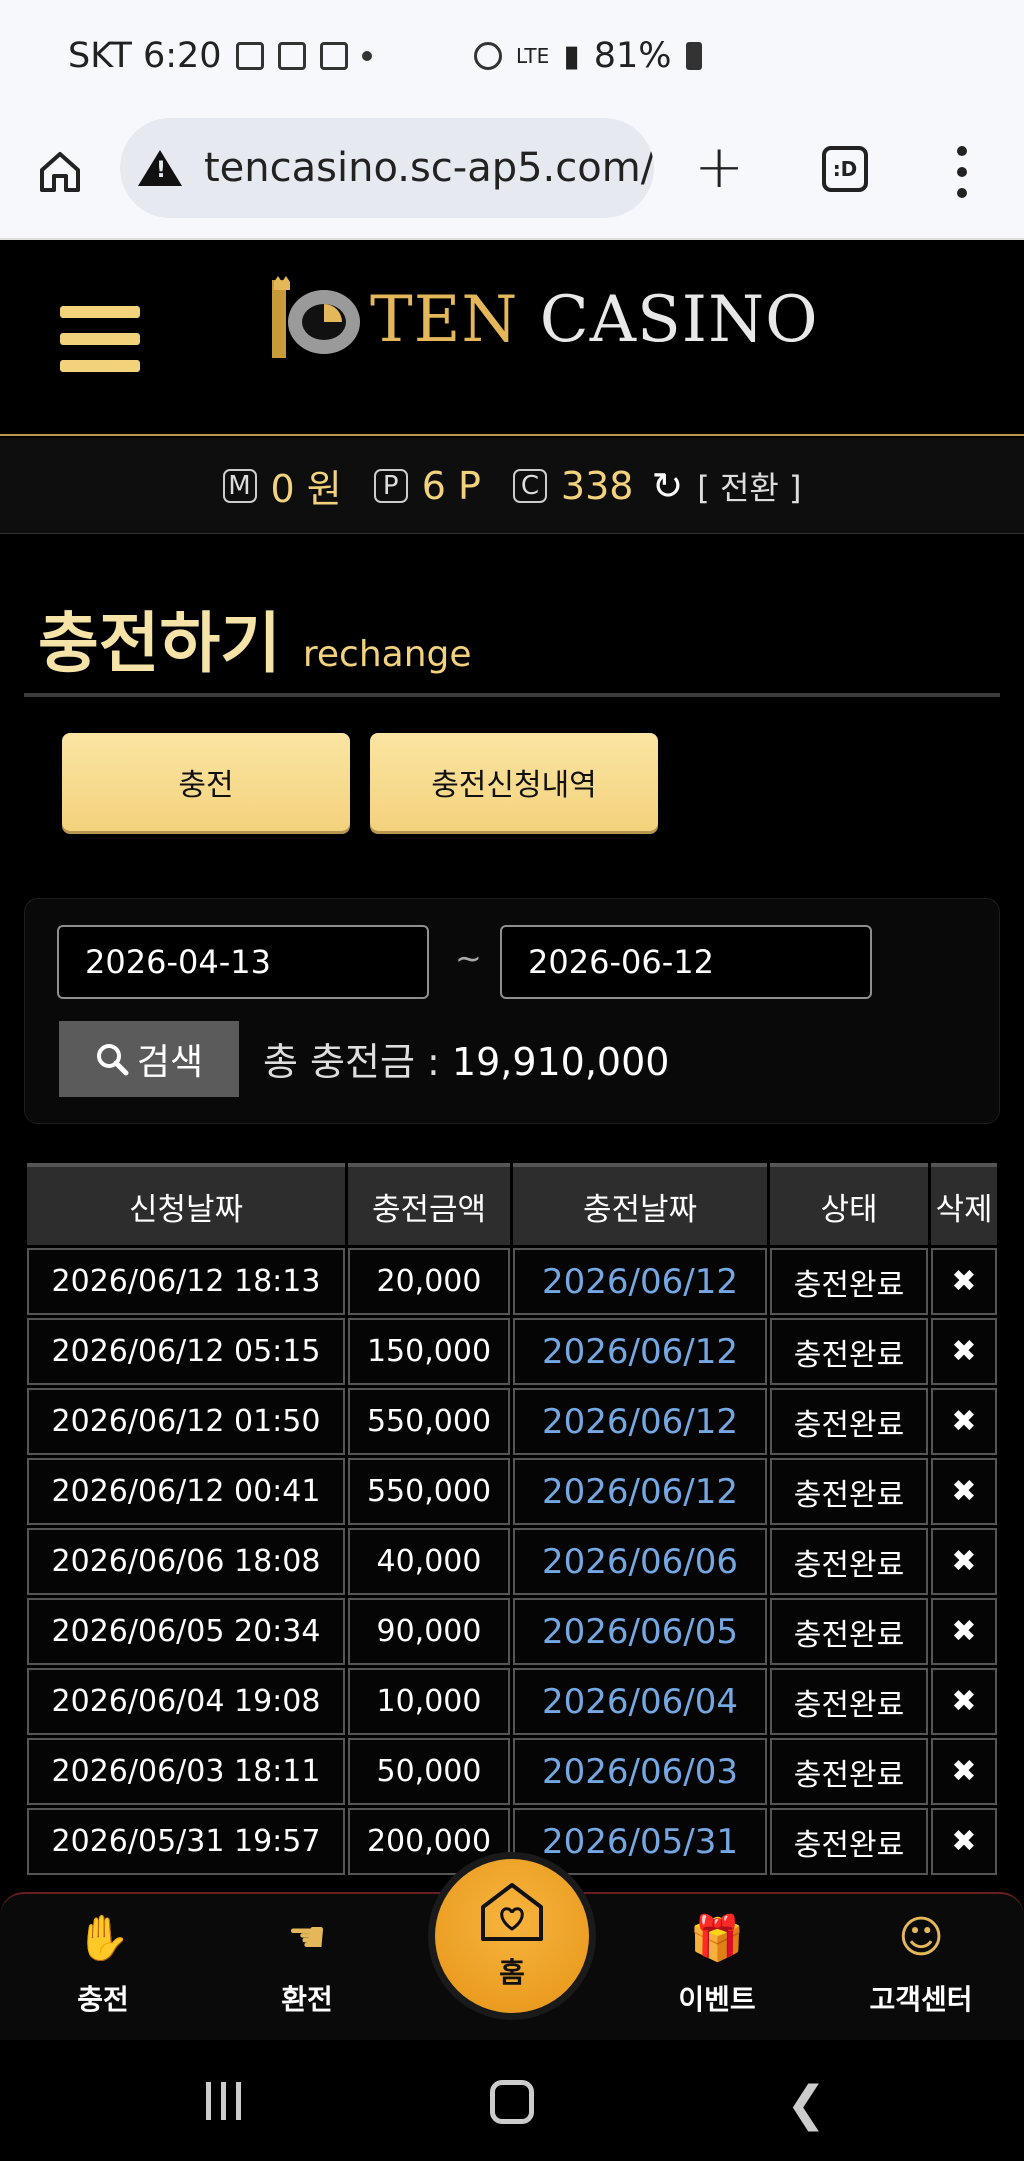 This screenshot has width=1024, height=2161. What do you see at coordinates (533, 56) in the screenshot?
I see `lte-icon: LTE` at bounding box center [533, 56].